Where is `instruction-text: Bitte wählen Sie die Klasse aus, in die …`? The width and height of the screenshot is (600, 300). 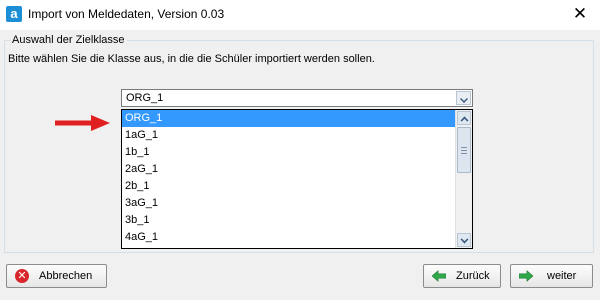 instruction-text: Bitte wählen Sie die Klasse aus, in die … is located at coordinates (191, 59).